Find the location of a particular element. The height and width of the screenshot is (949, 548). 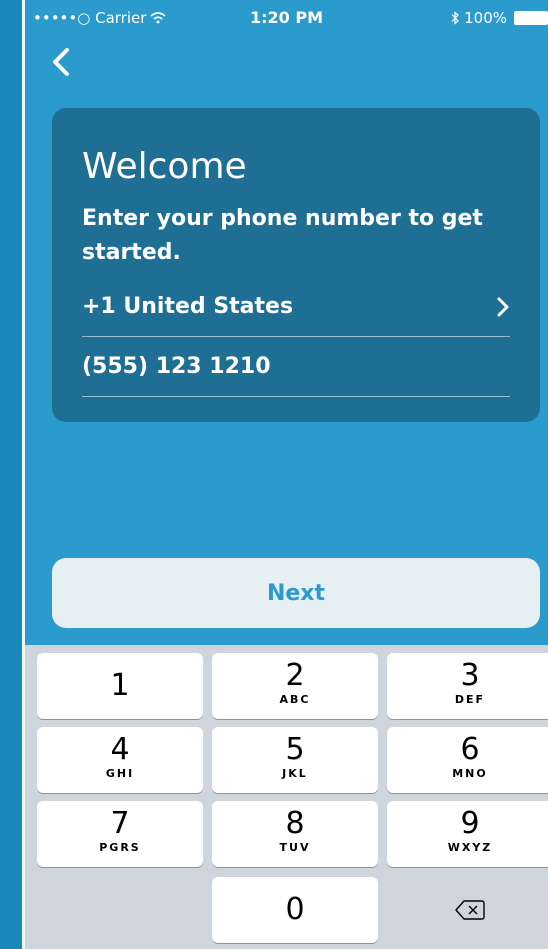

key-8: 8 TUV is located at coordinates (295, 834).